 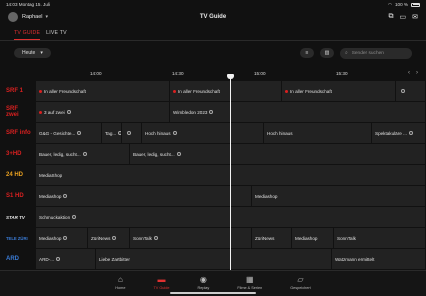 I want to click on grid-view-button: ▥, so click(x=327, y=53).